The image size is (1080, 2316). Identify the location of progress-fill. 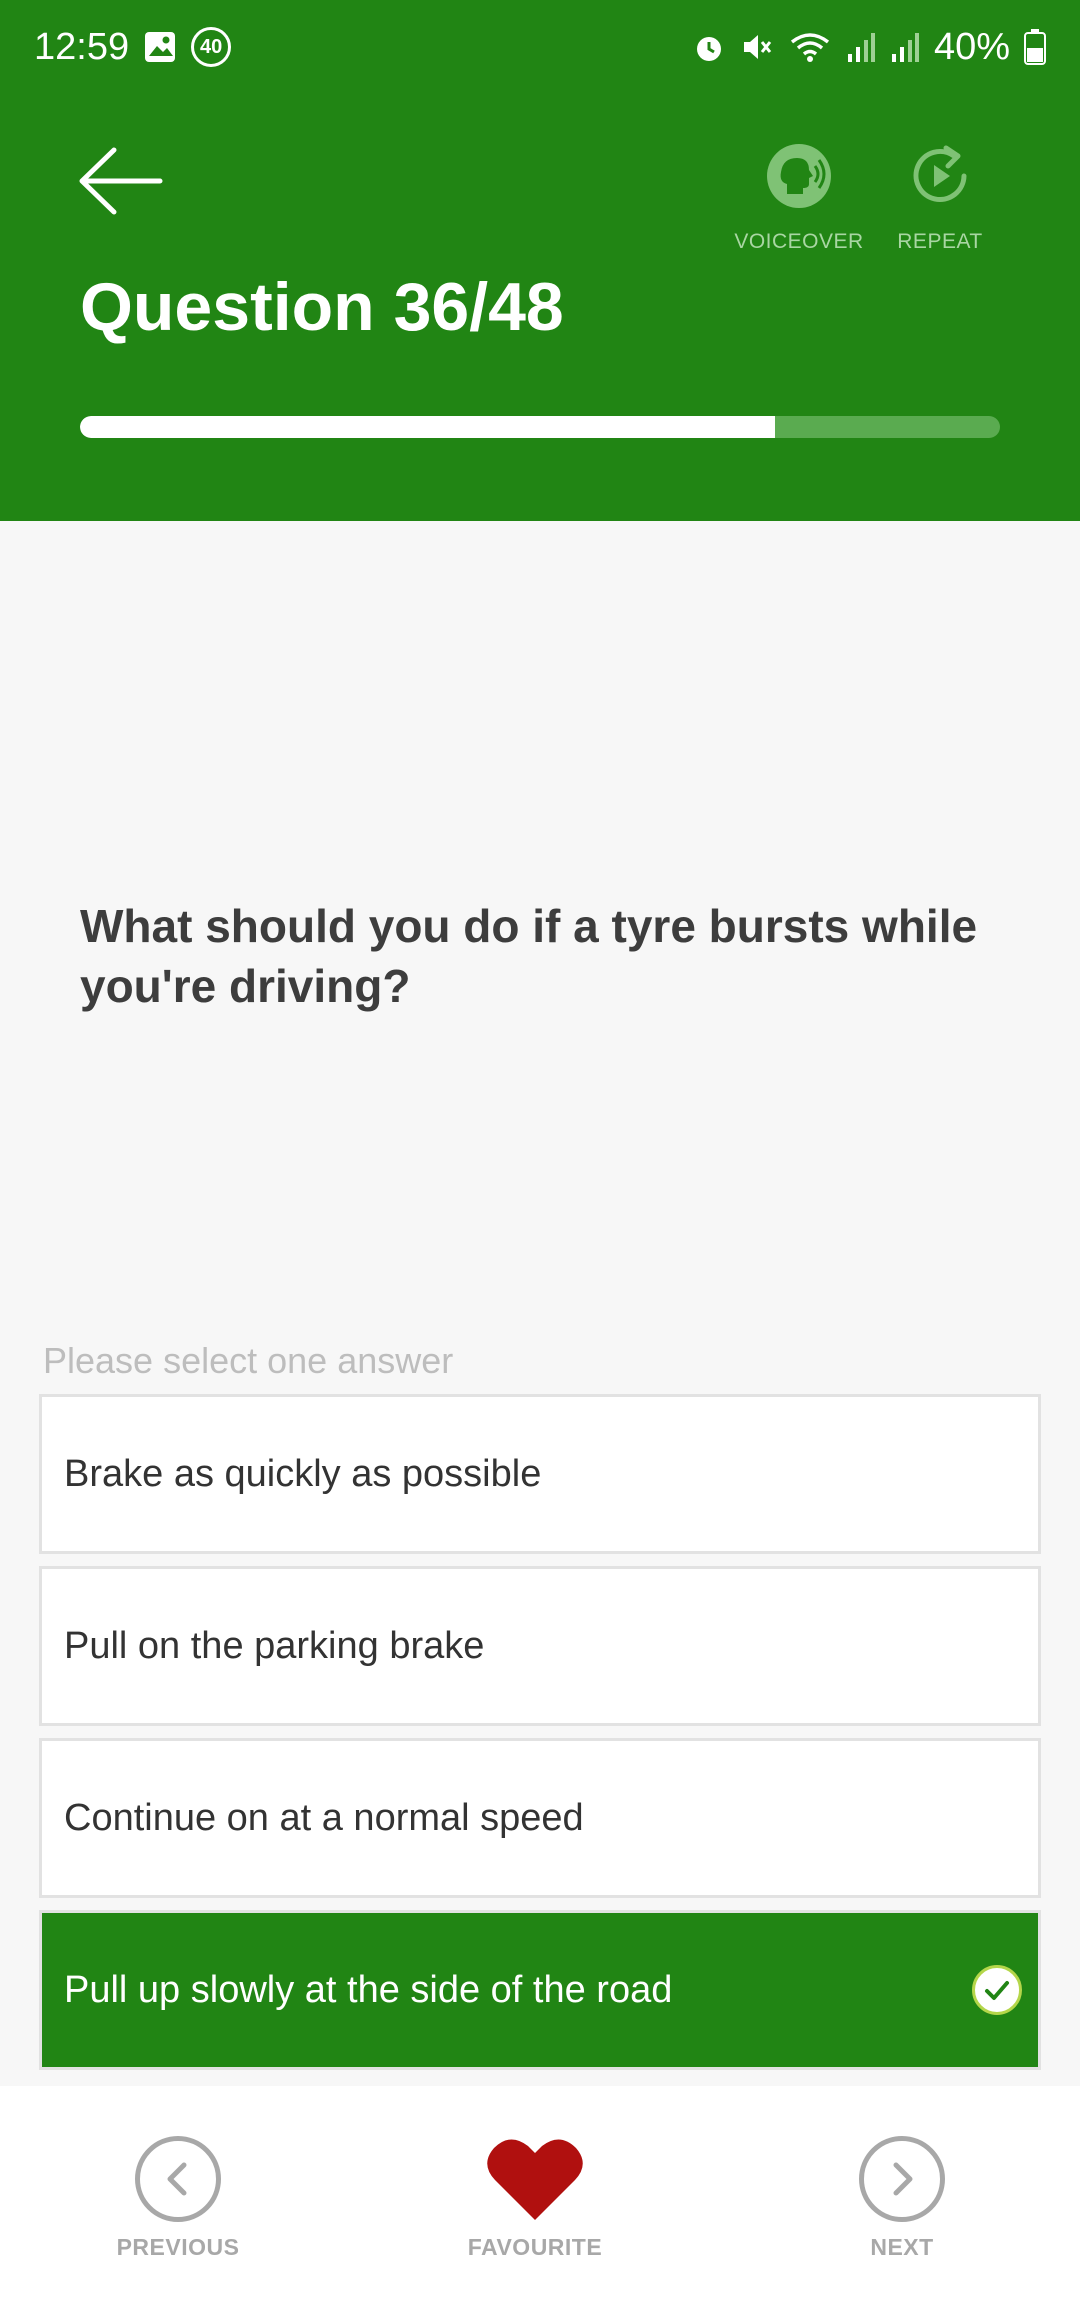
(427, 427).